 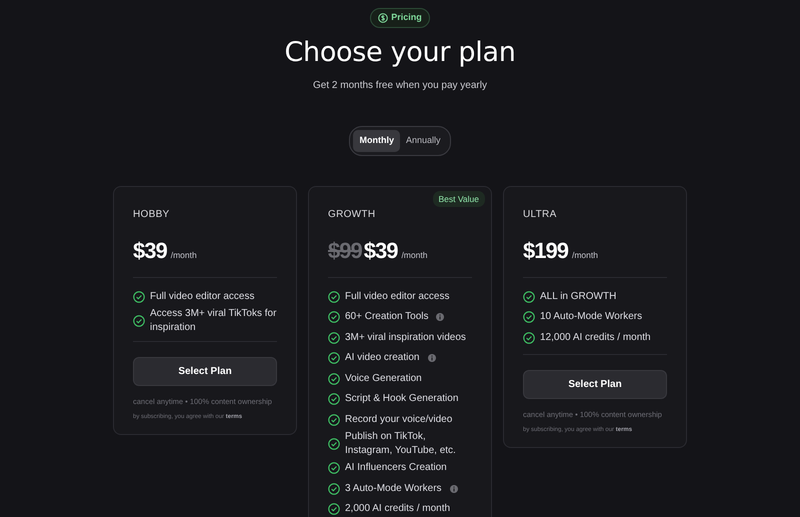 I want to click on old-price: $99, so click(x=345, y=250).